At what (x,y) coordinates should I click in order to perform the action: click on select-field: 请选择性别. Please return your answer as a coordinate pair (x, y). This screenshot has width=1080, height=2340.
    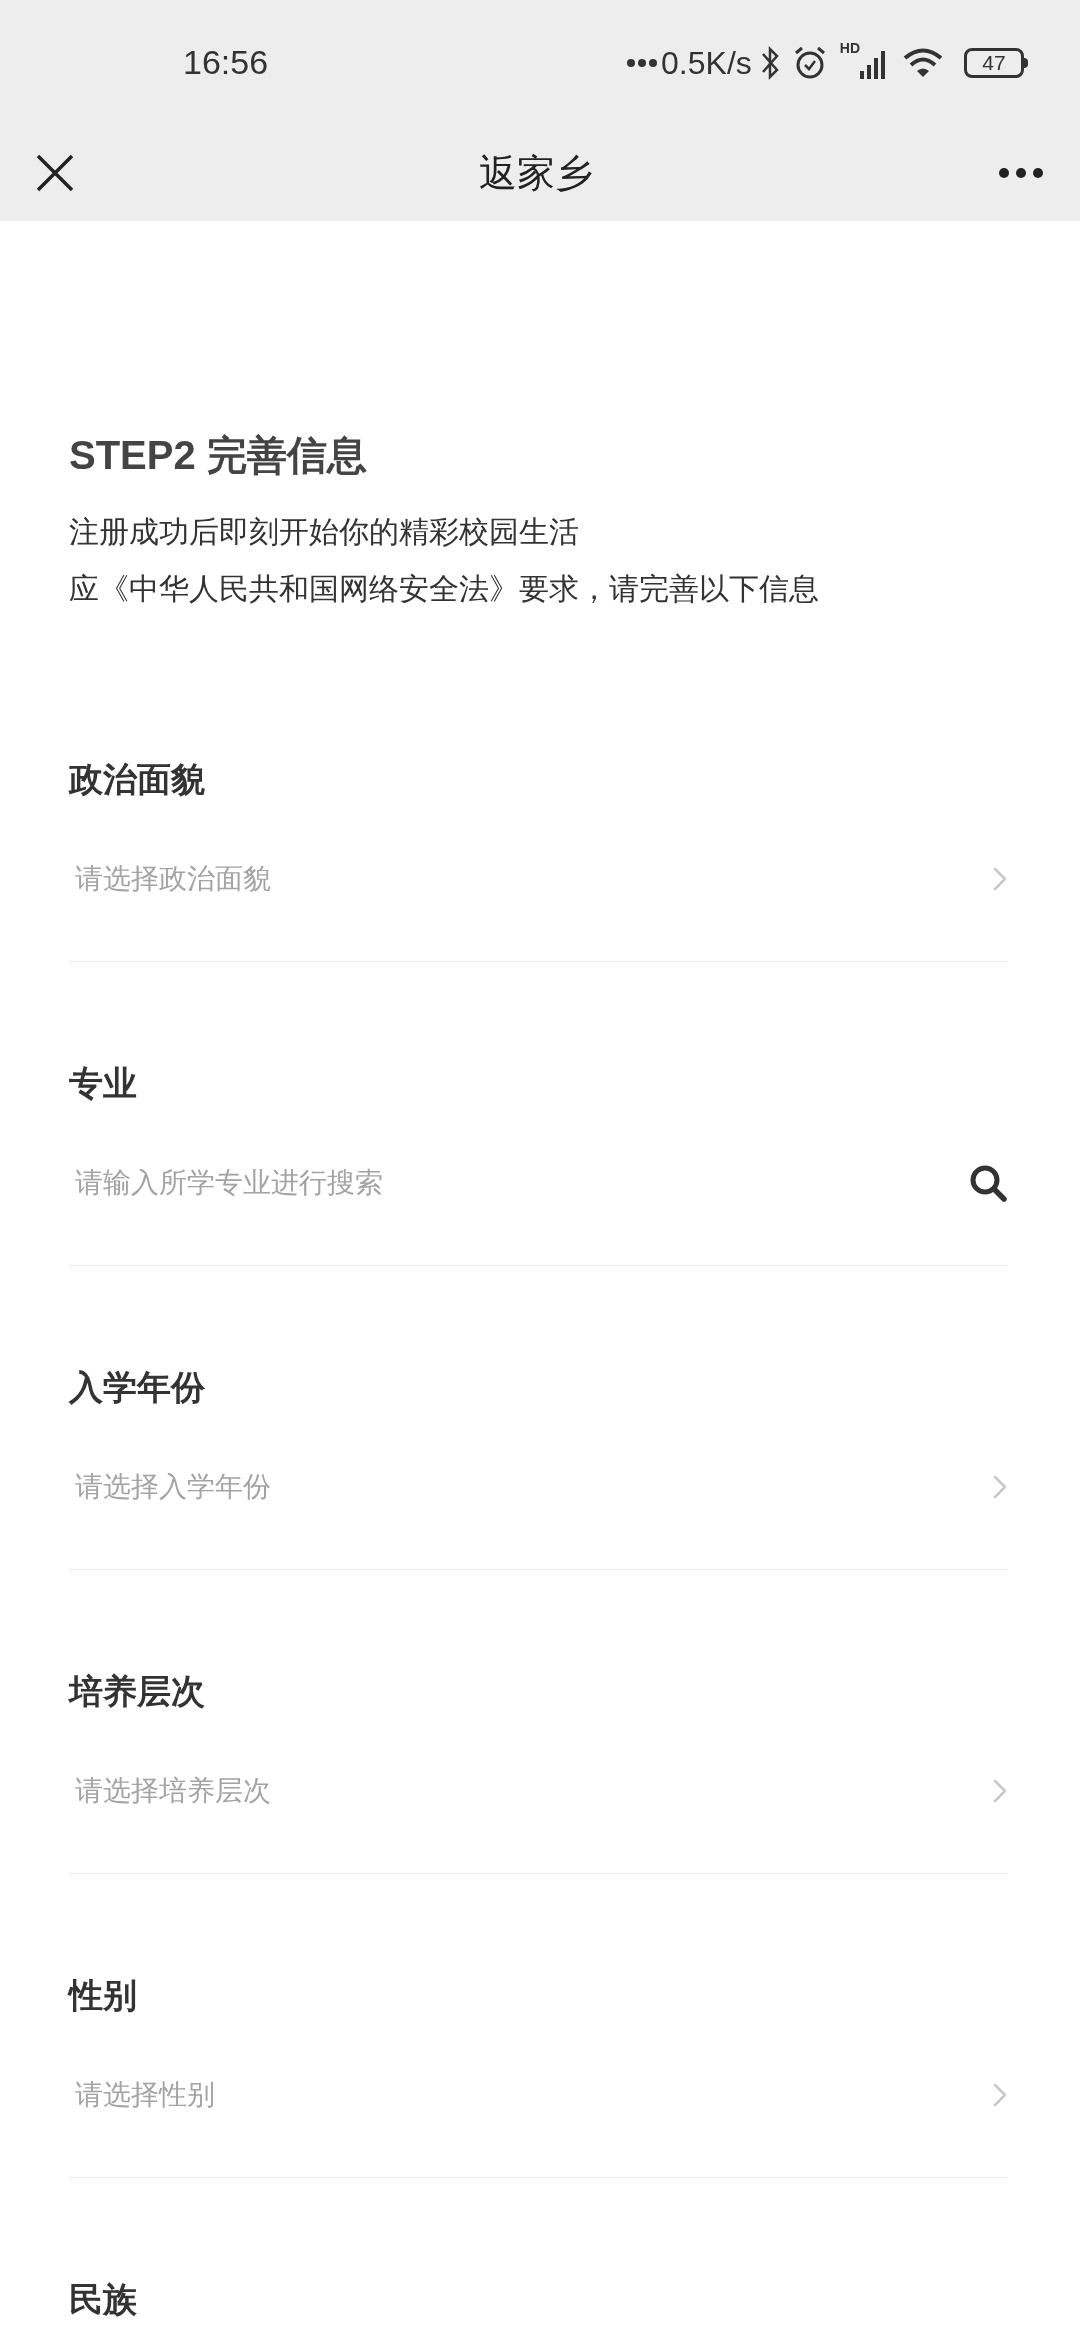
    Looking at the image, I should click on (533, 2095).